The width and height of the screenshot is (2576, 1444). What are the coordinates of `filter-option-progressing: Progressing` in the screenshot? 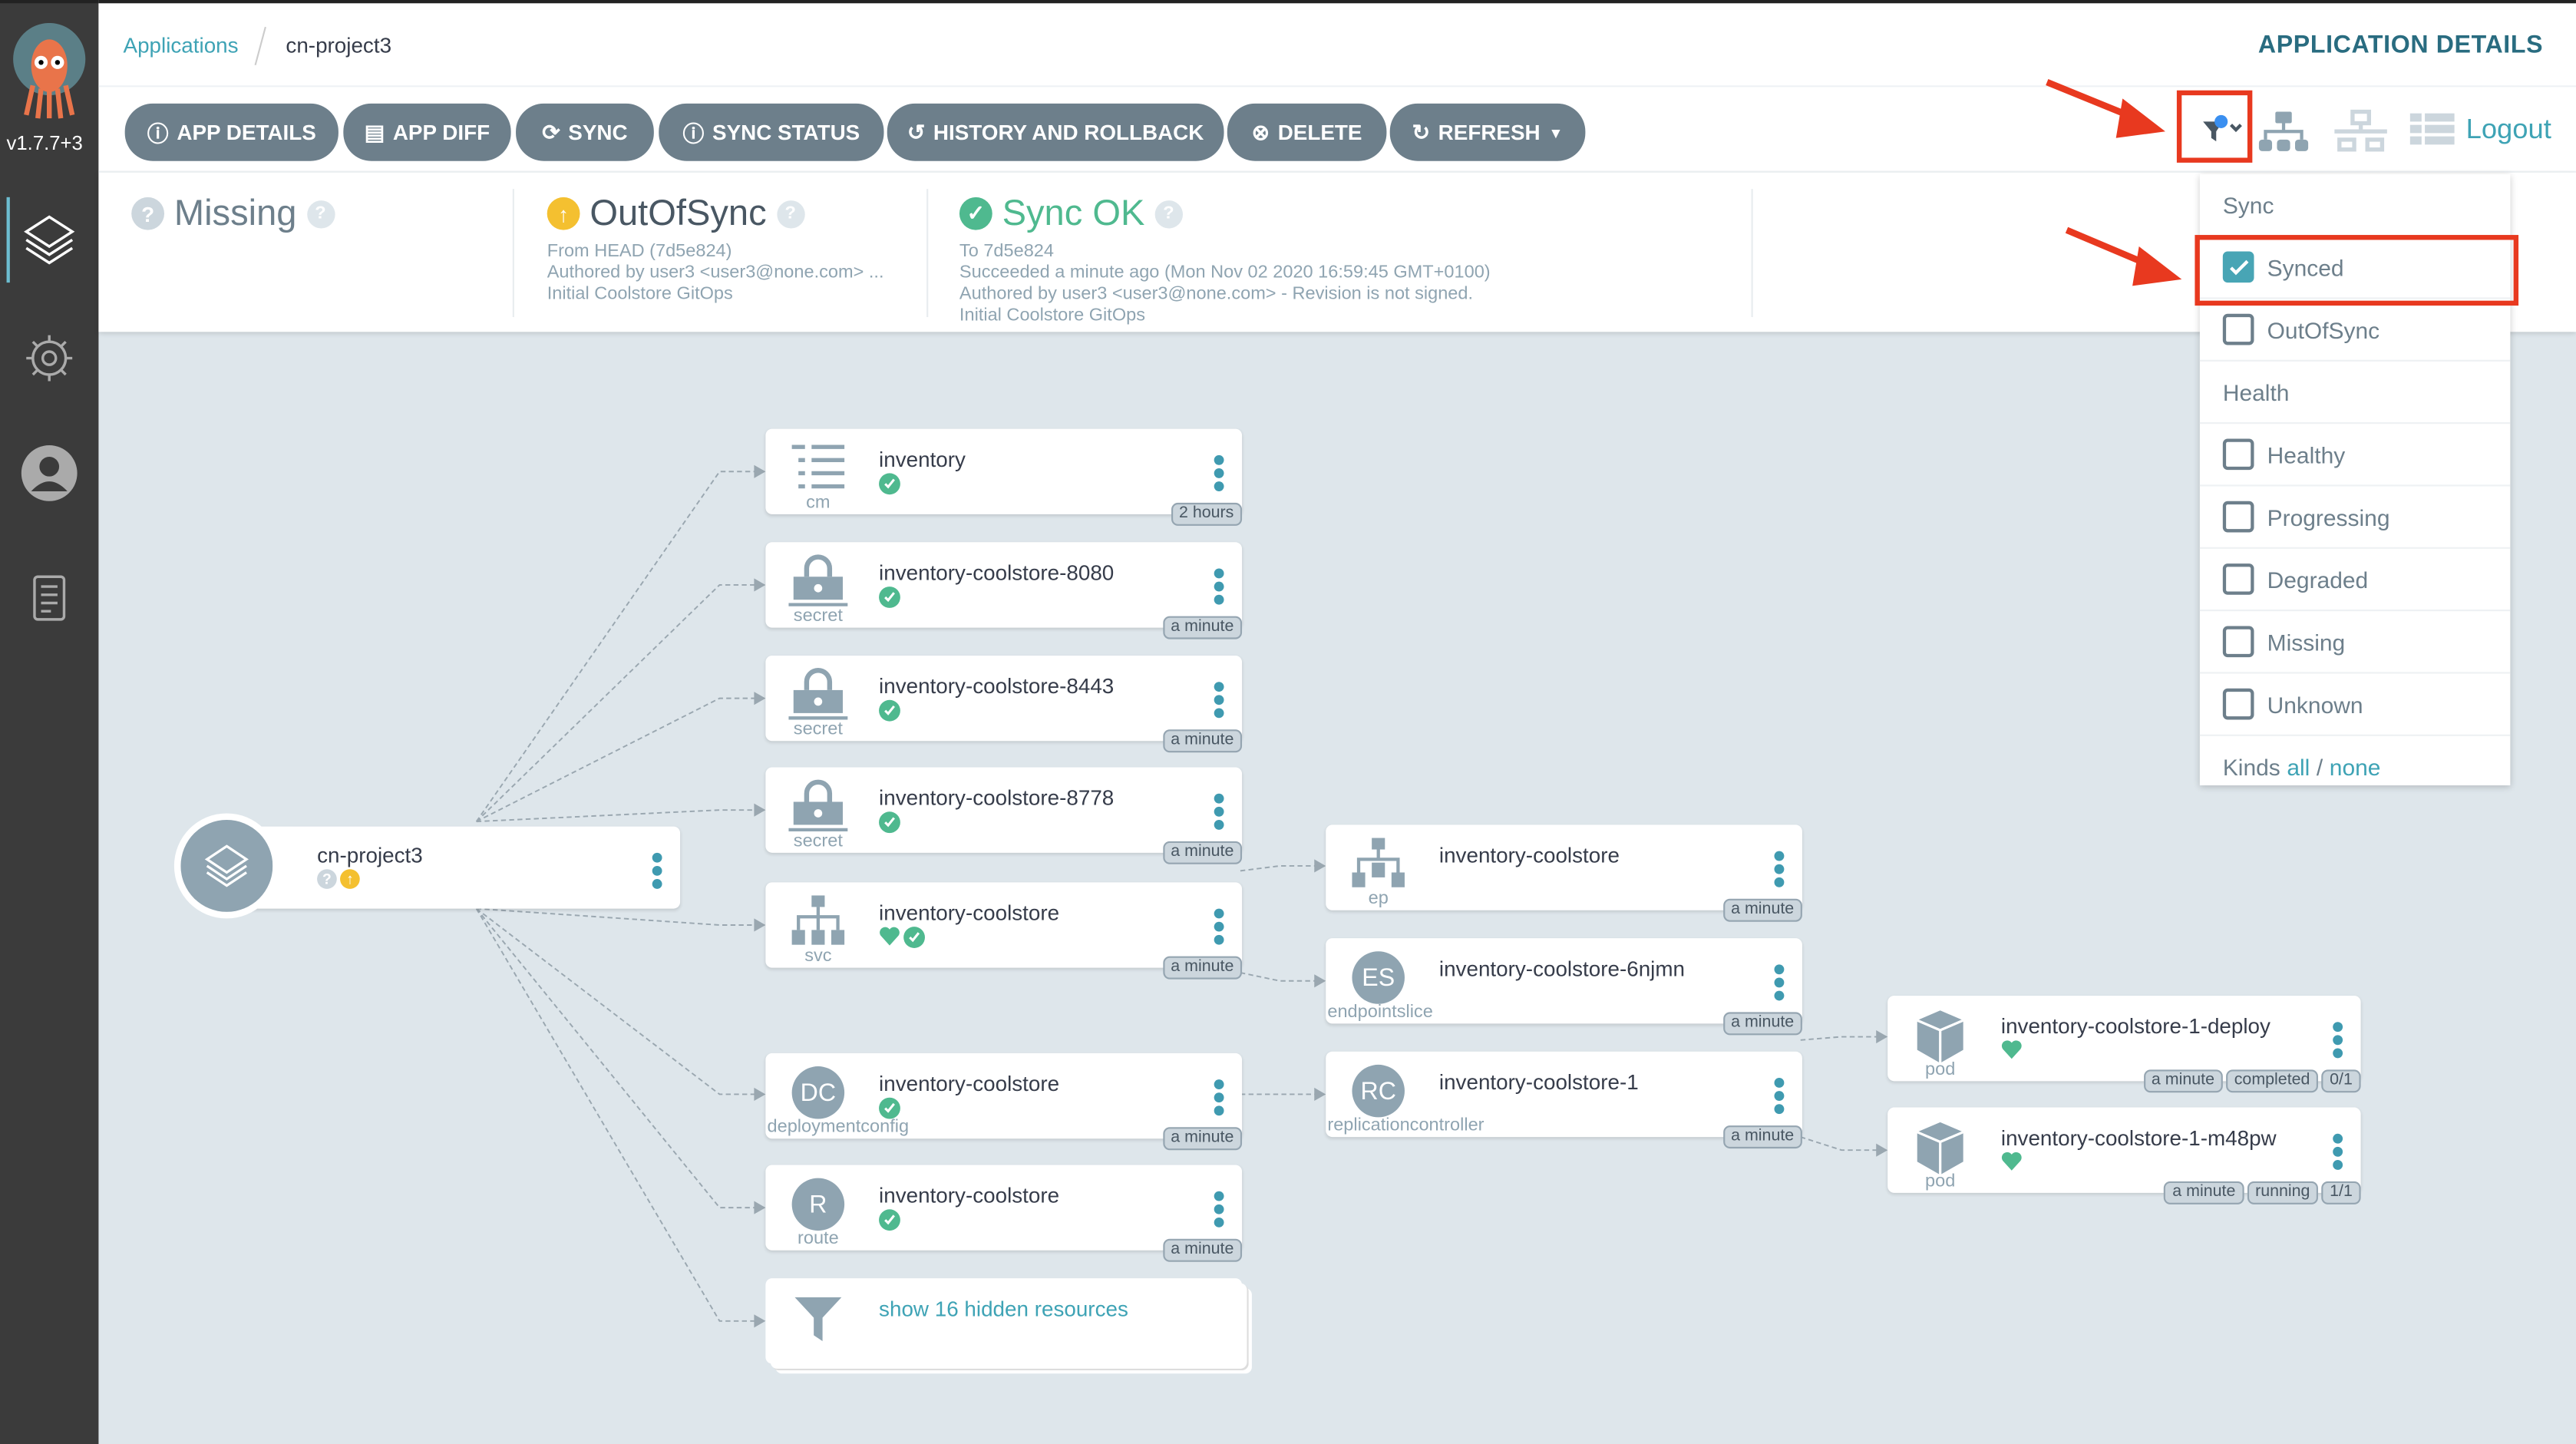 It's located at (2355, 518).